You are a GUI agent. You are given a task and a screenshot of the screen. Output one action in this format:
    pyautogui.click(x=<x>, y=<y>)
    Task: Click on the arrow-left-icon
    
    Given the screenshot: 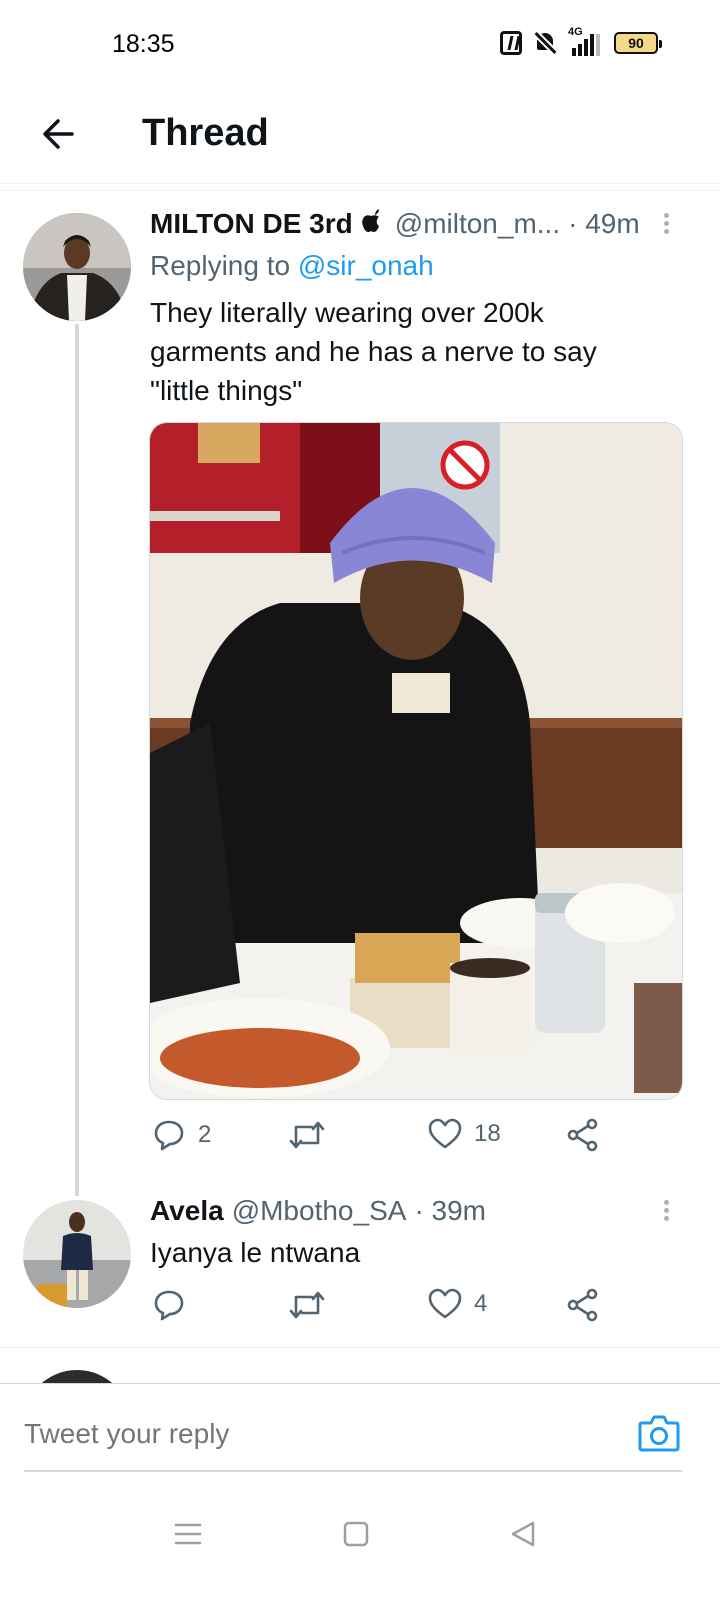 What is the action you would take?
    pyautogui.click(x=58, y=134)
    